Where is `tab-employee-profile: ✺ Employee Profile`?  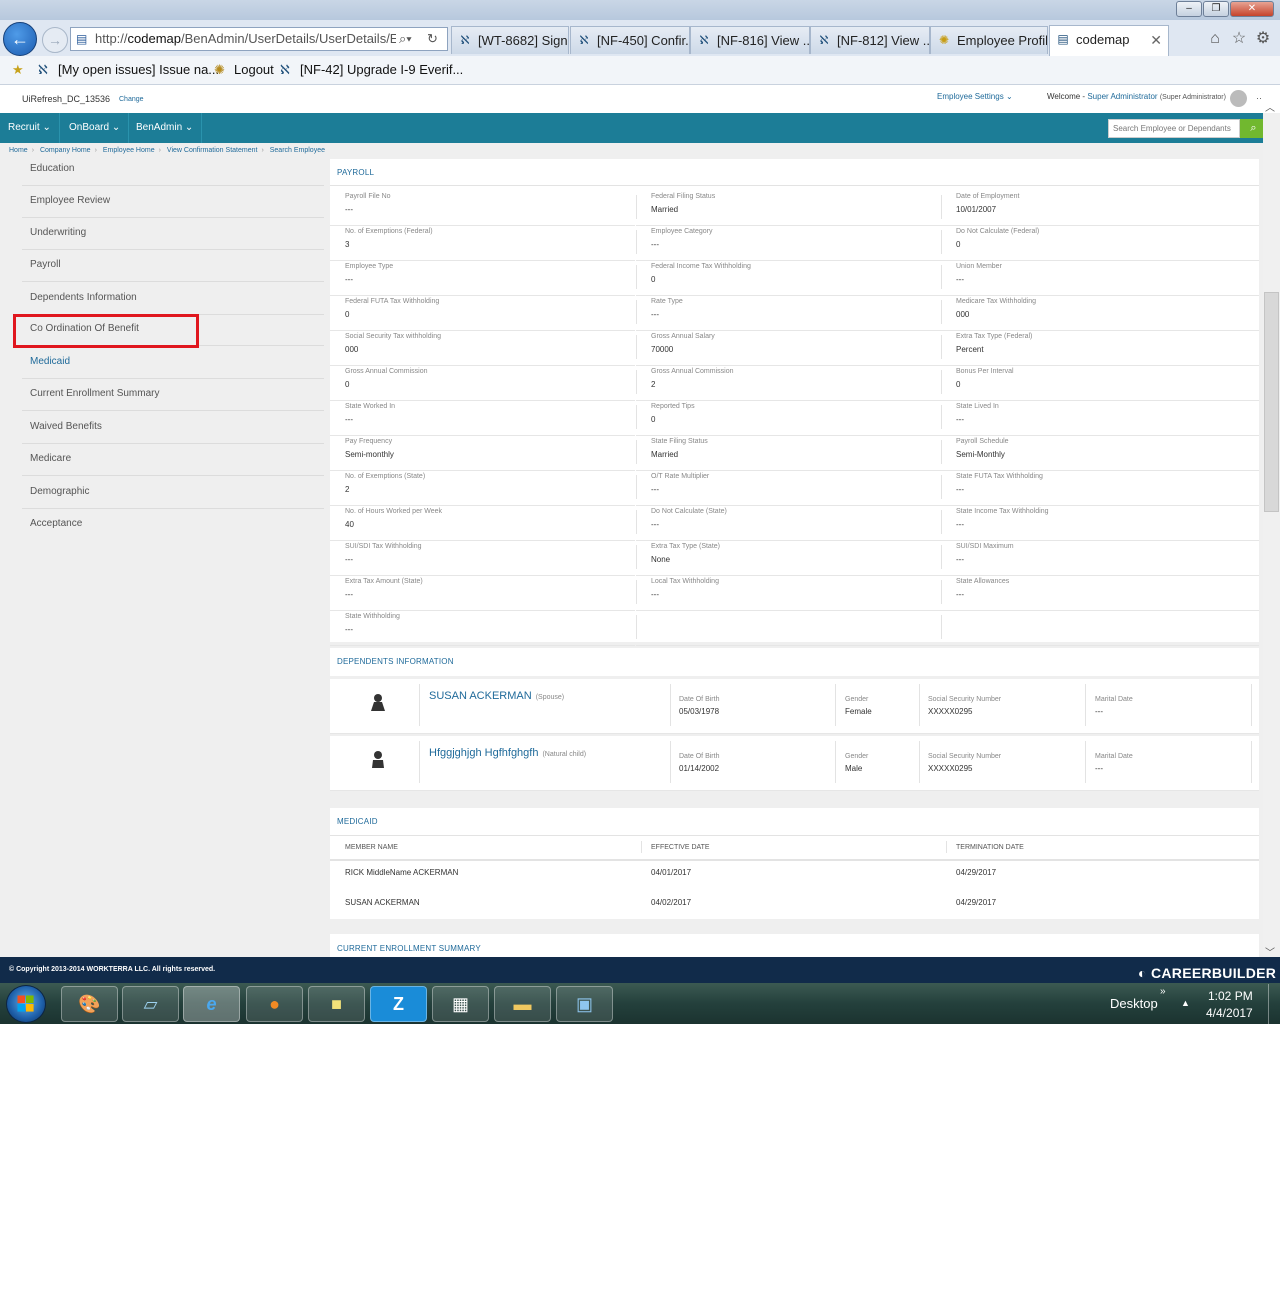
tab-employee-profile: ✺ Employee Profile is located at coordinates (989, 40).